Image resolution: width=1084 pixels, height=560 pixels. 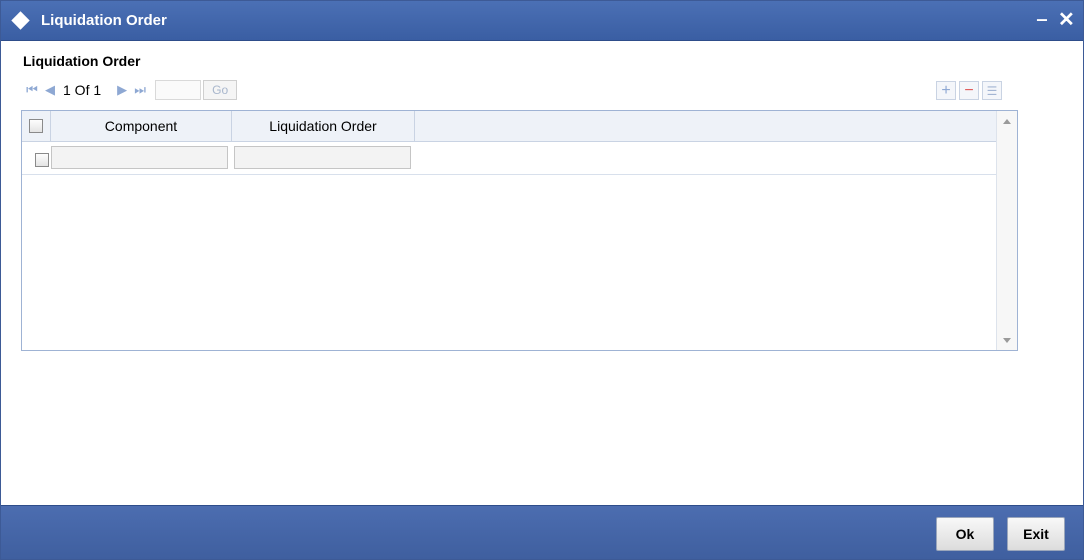 I want to click on list-icon: ☰, so click(x=992, y=90).